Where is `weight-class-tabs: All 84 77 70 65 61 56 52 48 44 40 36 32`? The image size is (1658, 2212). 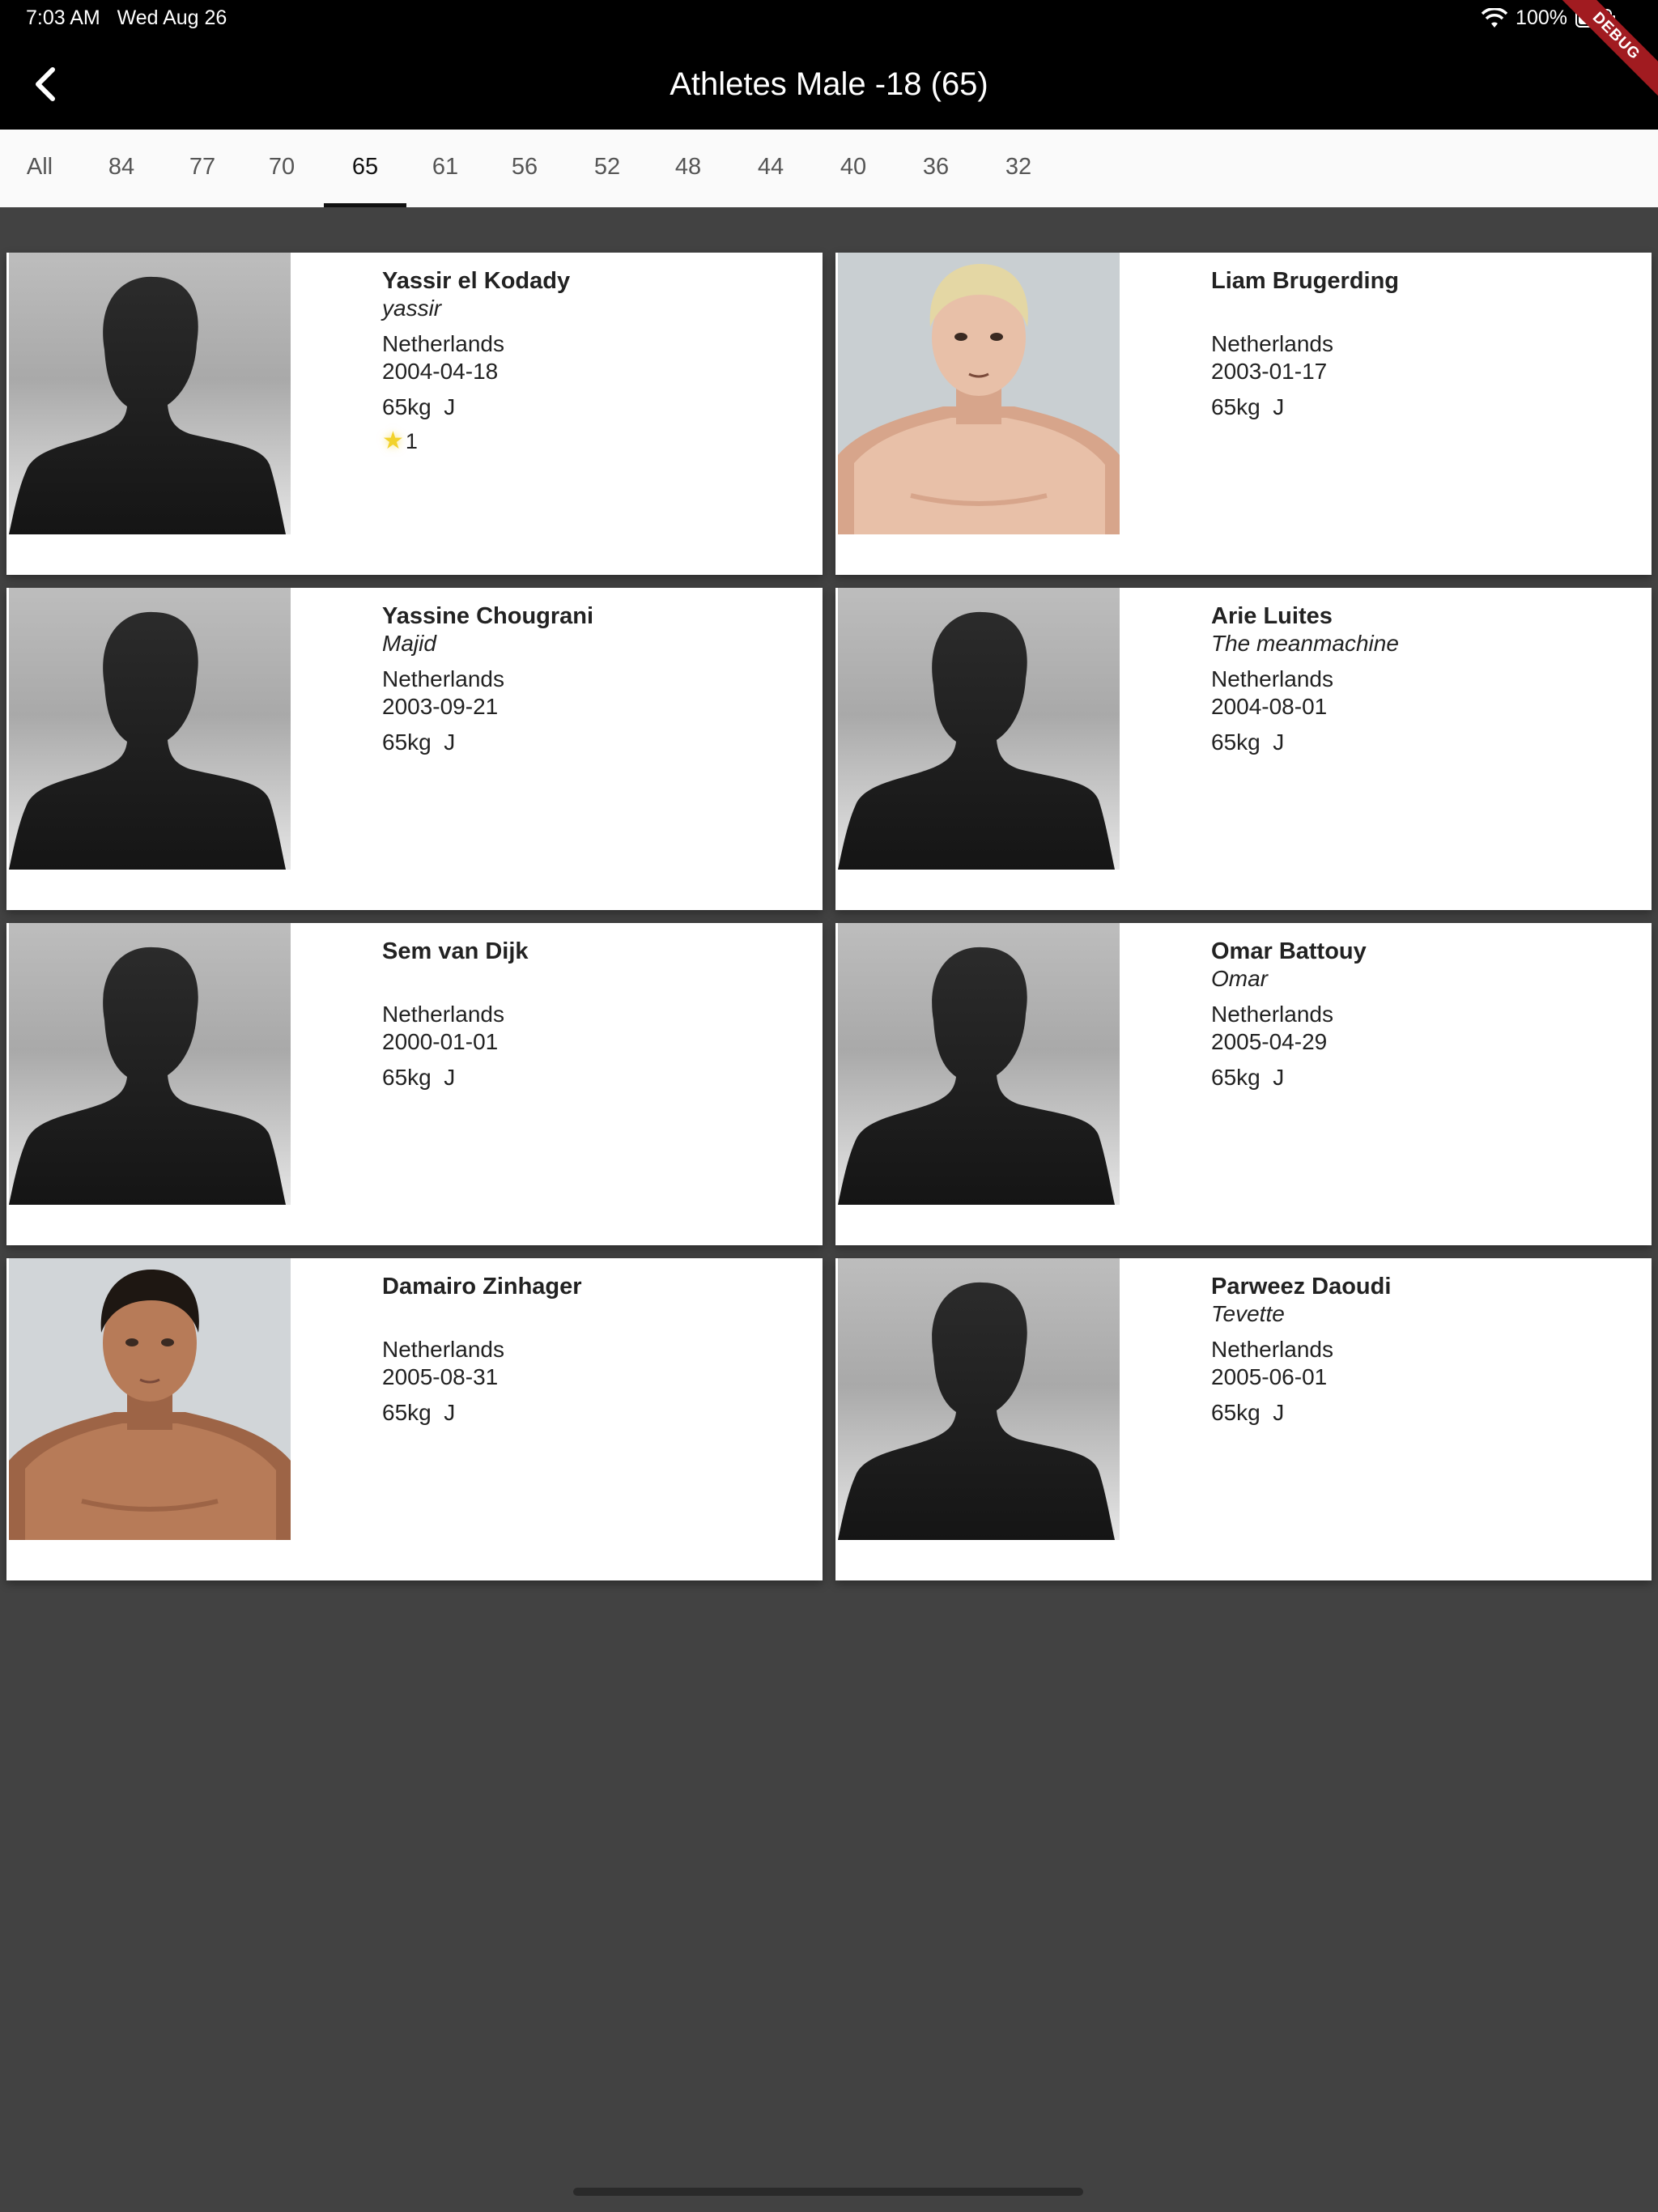
weight-class-tabs: All 84 77 70 65 61 56 52 48 44 40 36 32 is located at coordinates (829, 168).